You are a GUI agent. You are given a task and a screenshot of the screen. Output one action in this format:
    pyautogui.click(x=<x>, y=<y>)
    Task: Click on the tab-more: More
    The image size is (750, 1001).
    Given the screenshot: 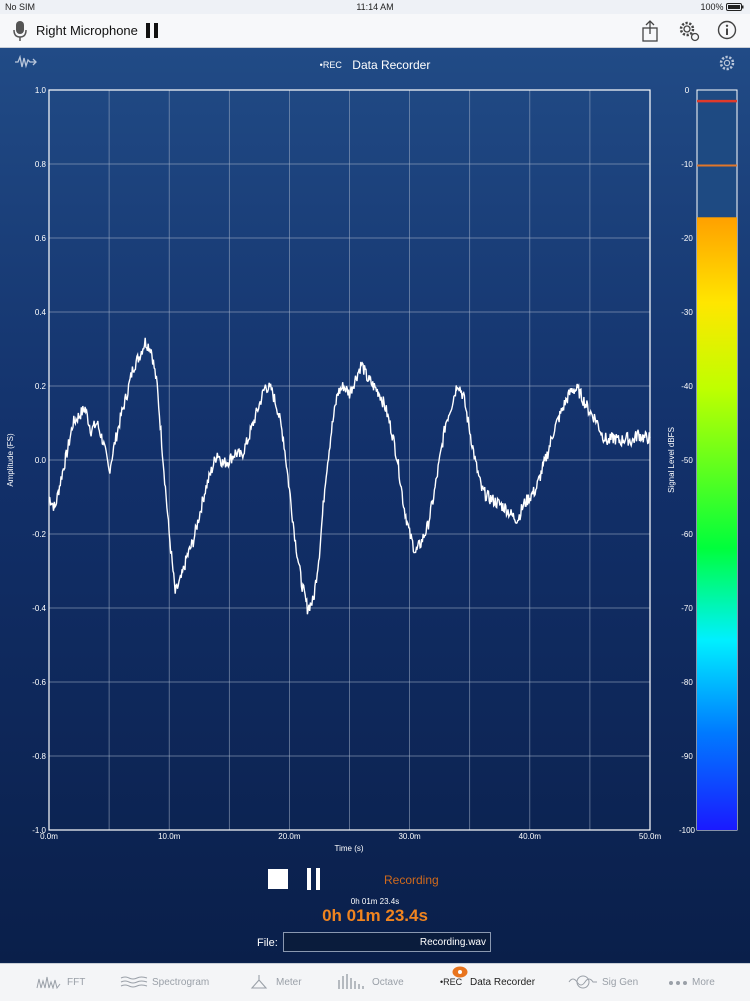 What is the action you would take?
    pyautogui.click(x=703, y=982)
    